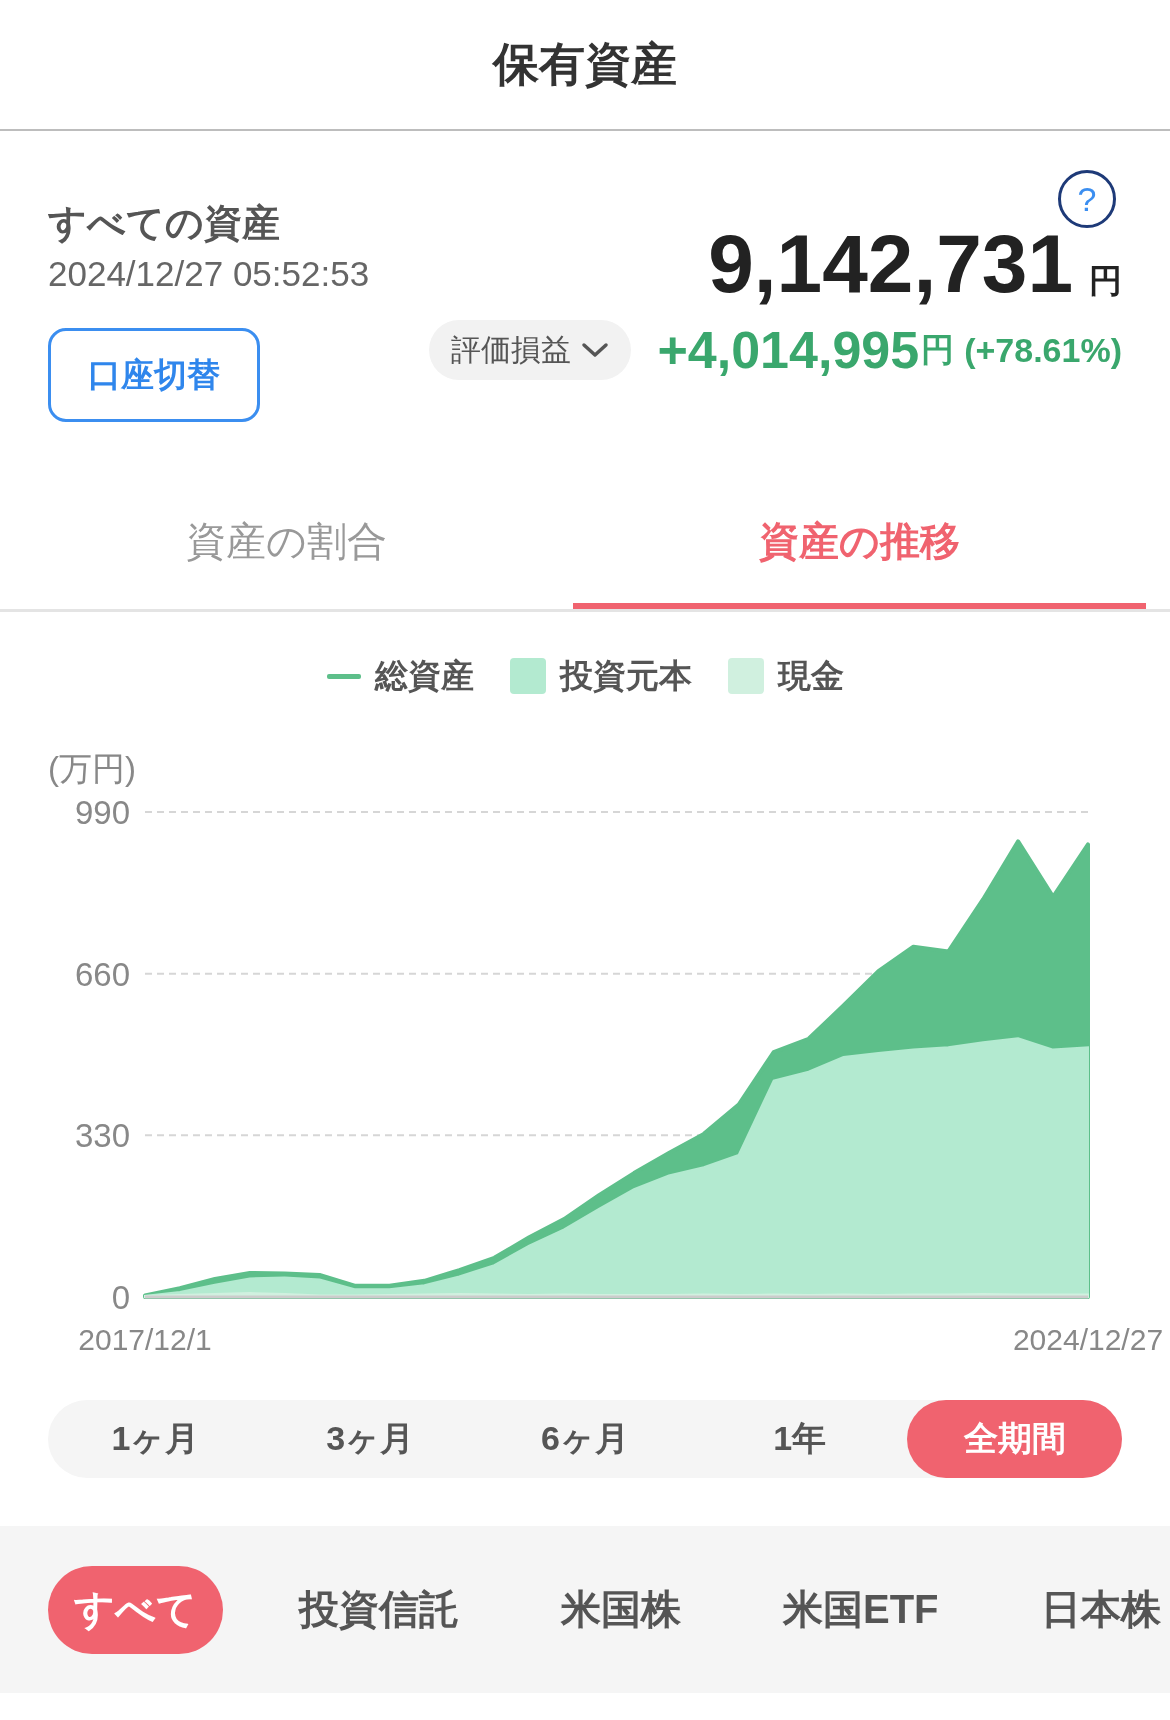  What do you see at coordinates (155, 1439) in the screenshot?
I see `period-option: 1ヶ月` at bounding box center [155, 1439].